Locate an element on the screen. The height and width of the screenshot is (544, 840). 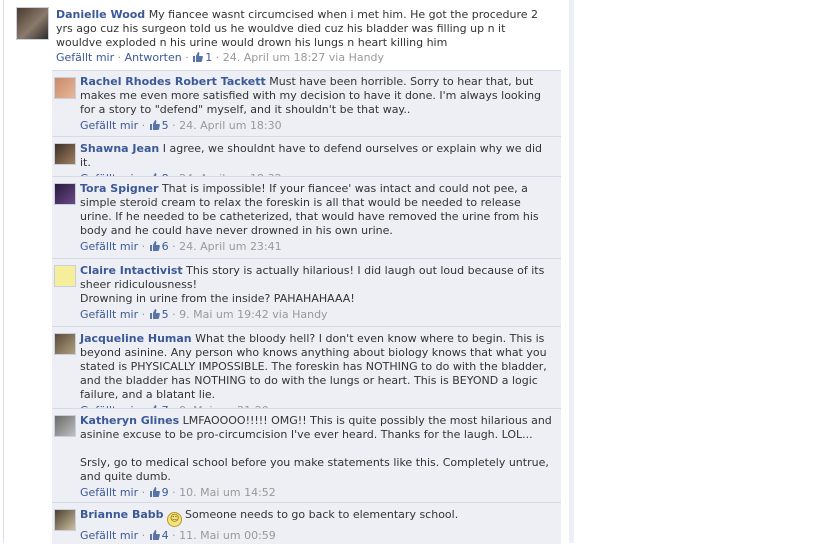
commenter-name: Rachel Rhodes Robert Tackett is located at coordinates (173, 81).